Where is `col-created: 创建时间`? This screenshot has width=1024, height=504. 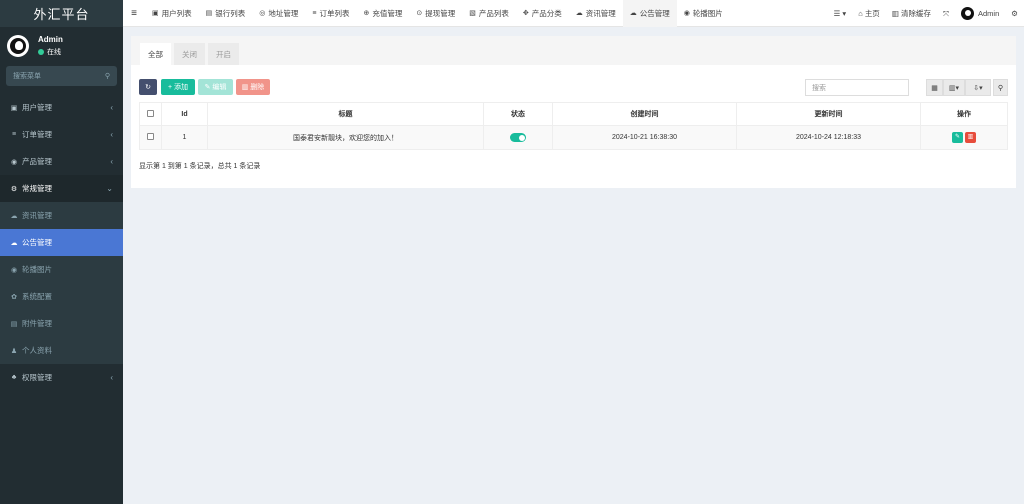 col-created: 创建时间 is located at coordinates (645, 114).